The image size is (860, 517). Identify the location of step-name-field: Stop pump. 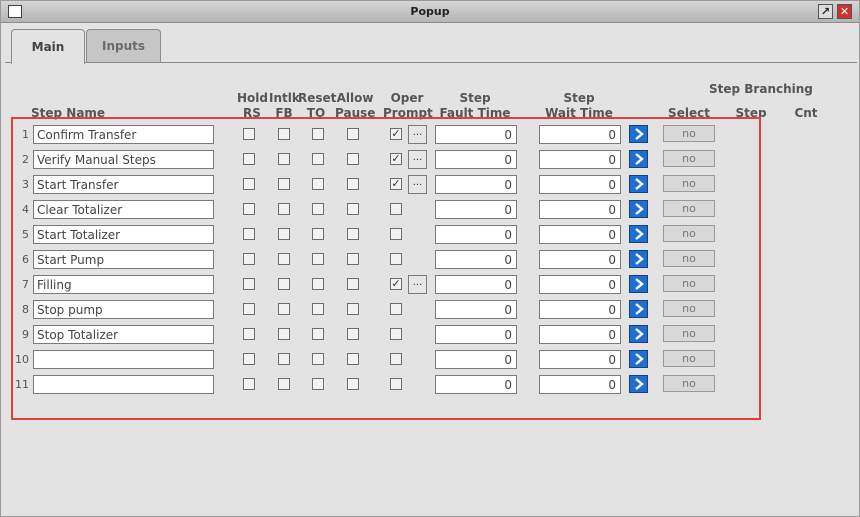
(123, 309).